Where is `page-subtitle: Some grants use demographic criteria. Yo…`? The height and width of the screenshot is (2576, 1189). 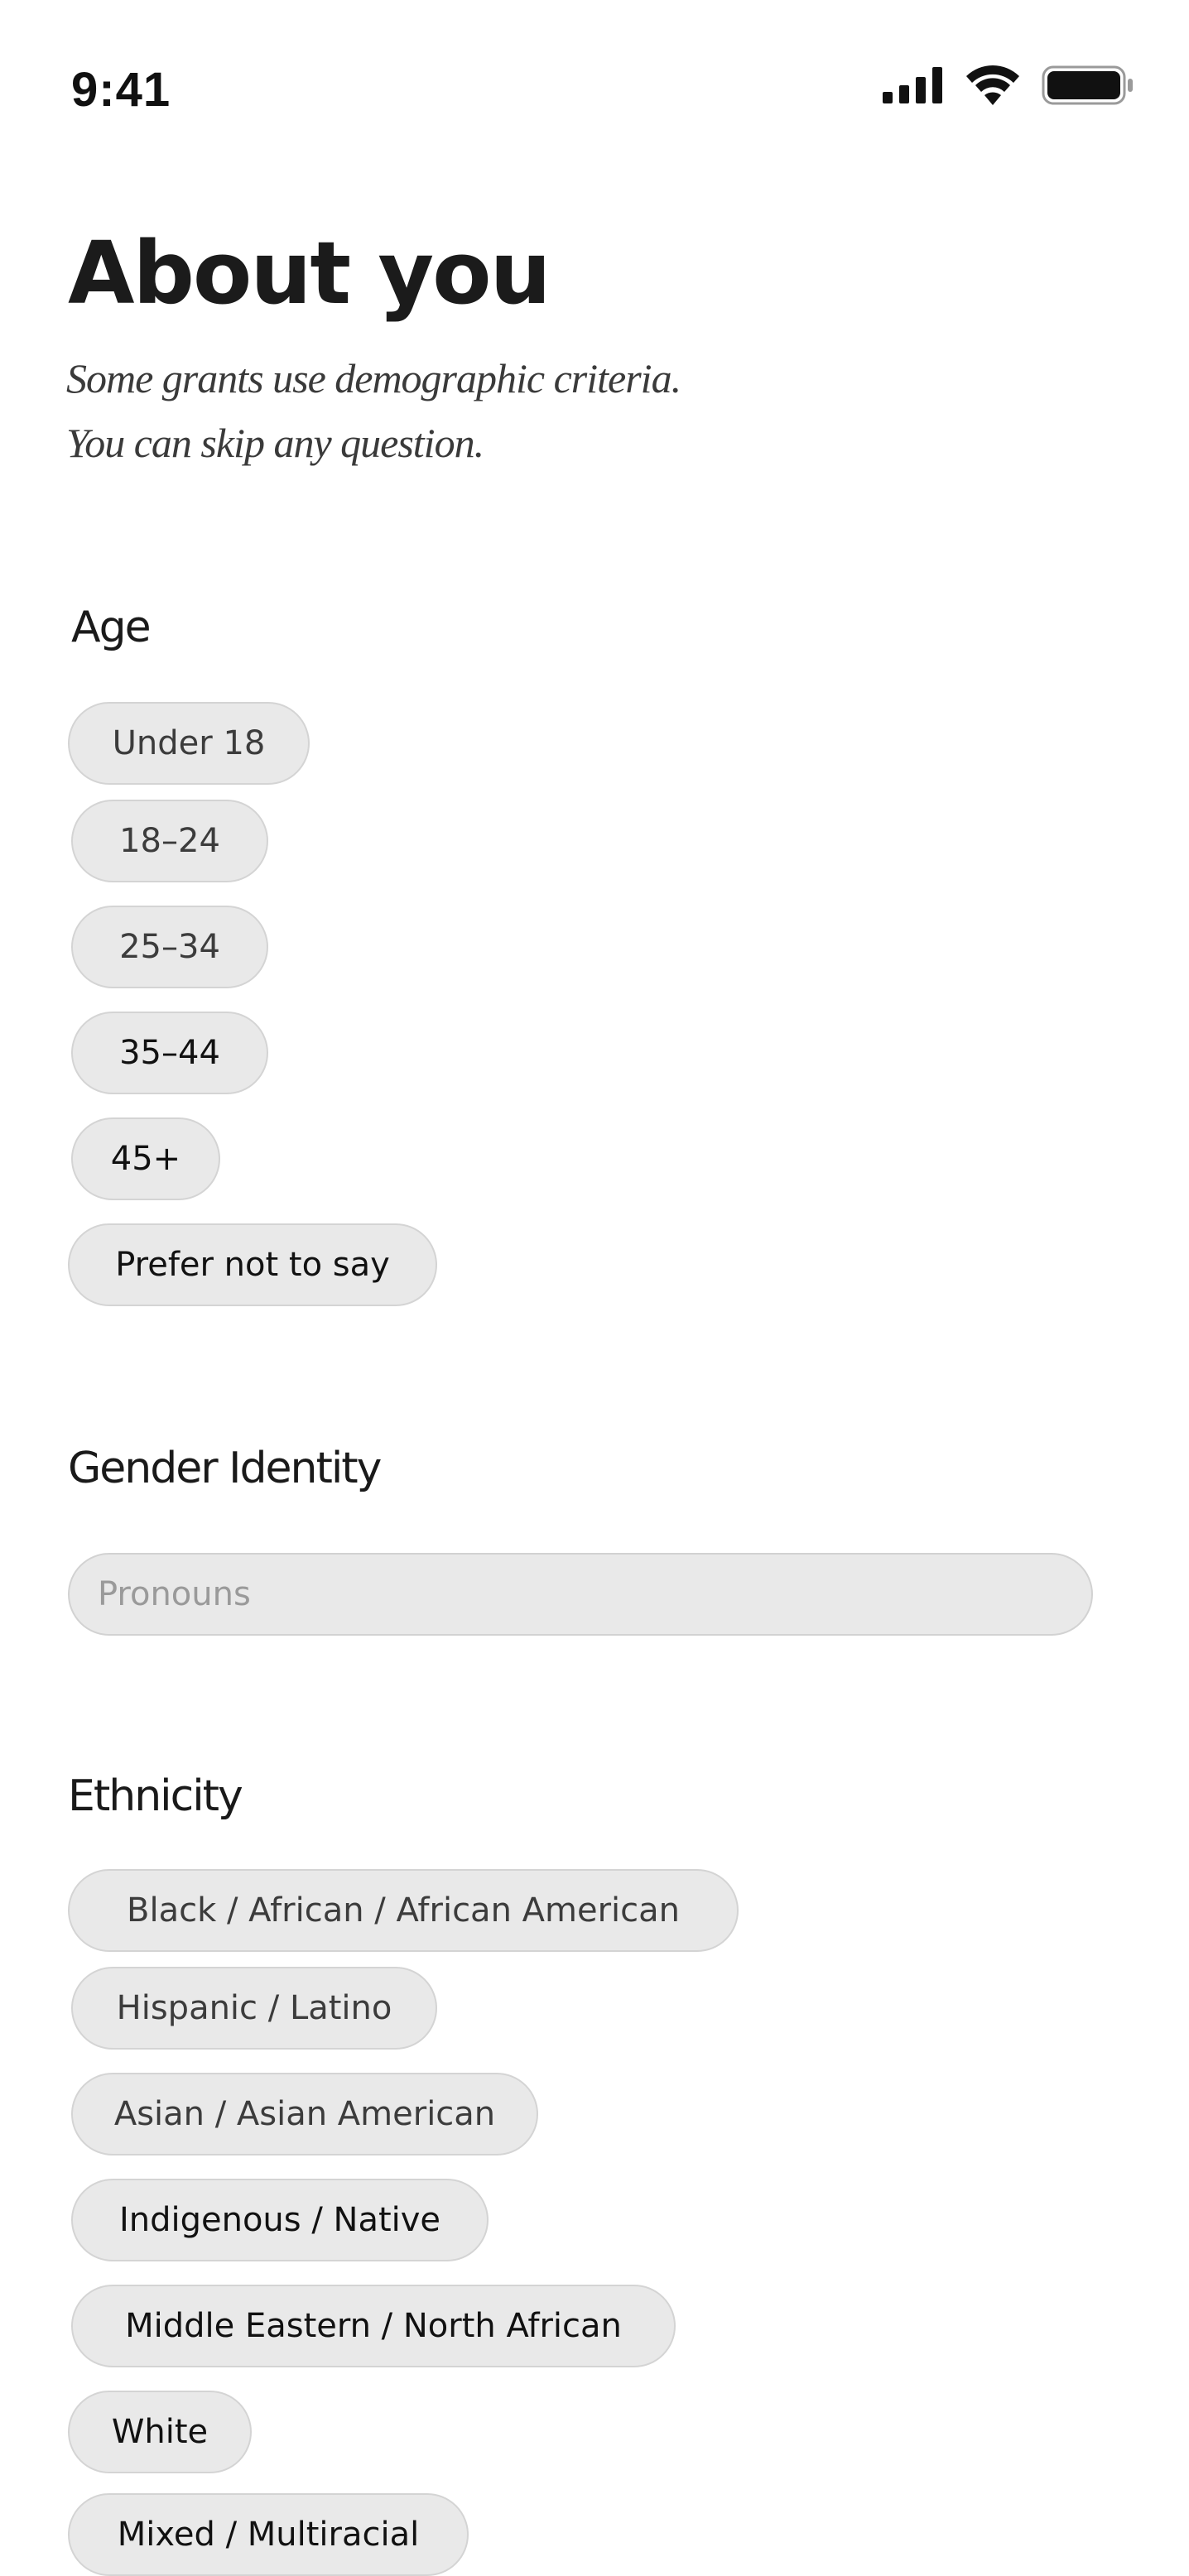 page-subtitle: Some grants use demographic criteria. Yo… is located at coordinates (373, 410).